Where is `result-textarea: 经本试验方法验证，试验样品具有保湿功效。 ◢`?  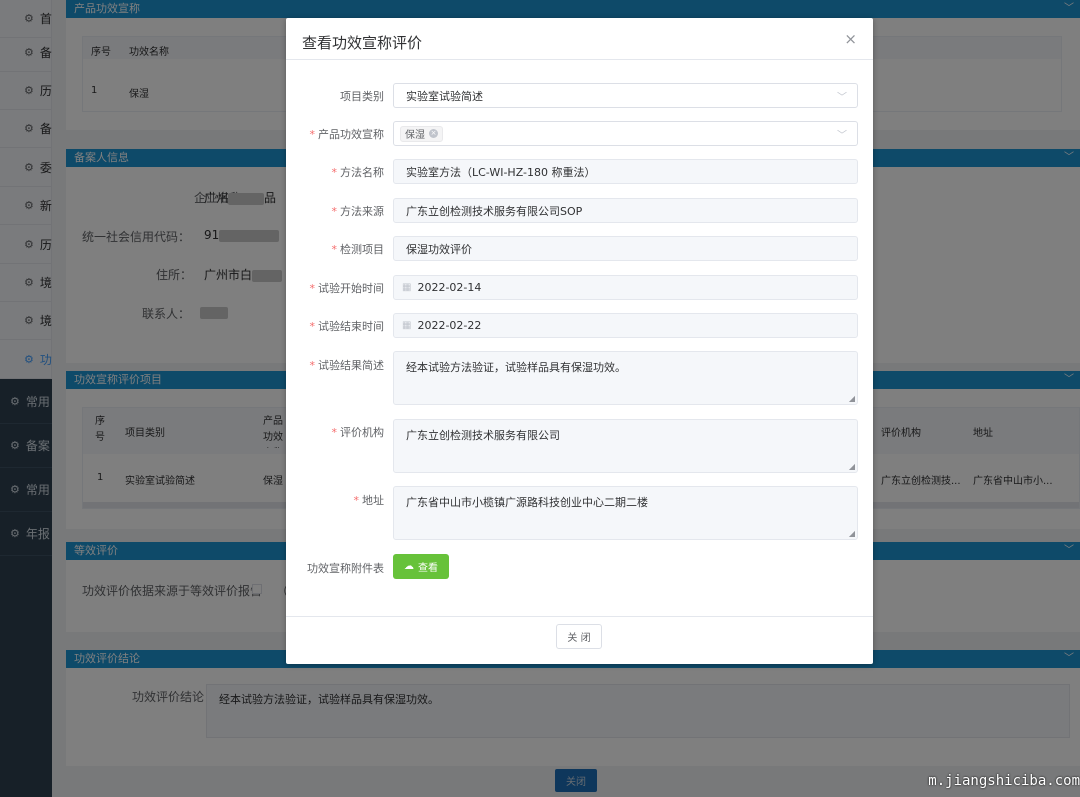
result-textarea: 经本试验方法验证，试验样品具有保湿功效。 ◢ is located at coordinates (625, 378).